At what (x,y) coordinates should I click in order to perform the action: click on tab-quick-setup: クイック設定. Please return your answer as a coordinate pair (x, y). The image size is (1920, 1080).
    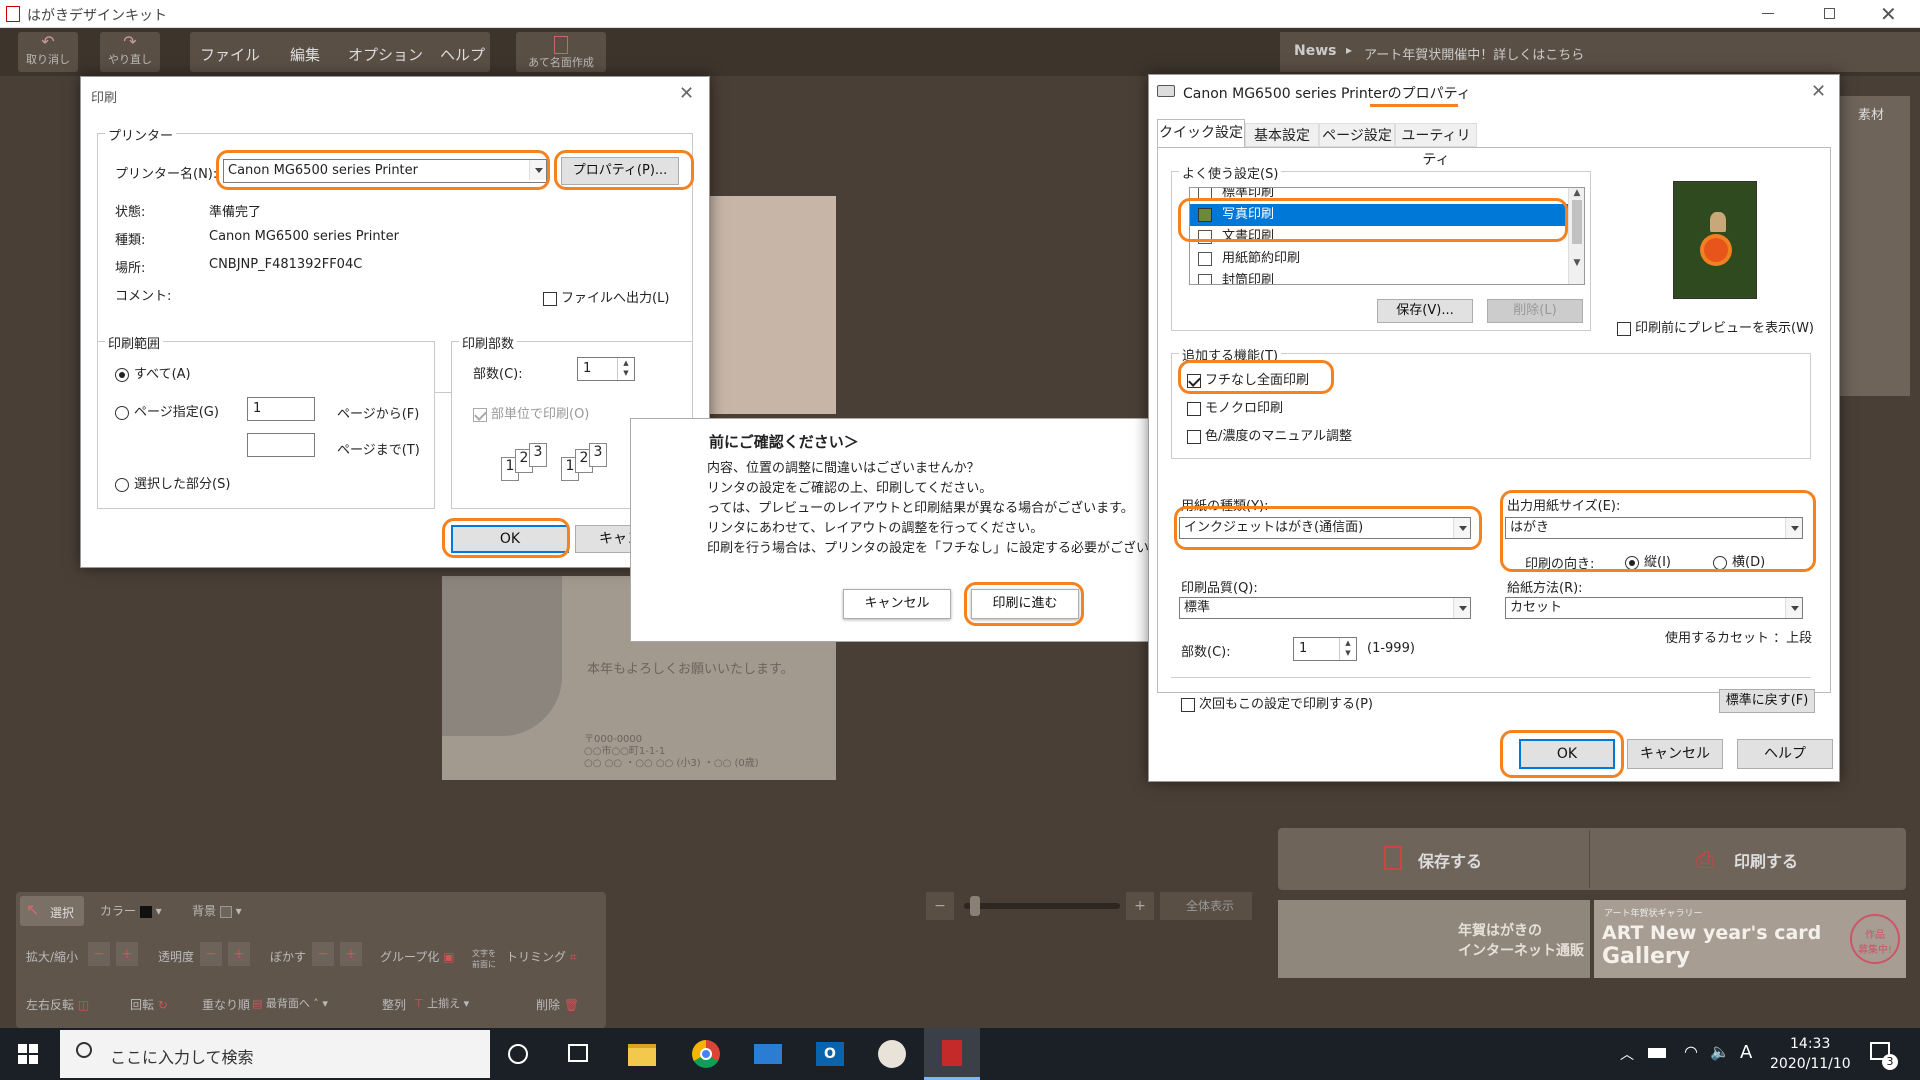
    Looking at the image, I should click on (1201, 133).